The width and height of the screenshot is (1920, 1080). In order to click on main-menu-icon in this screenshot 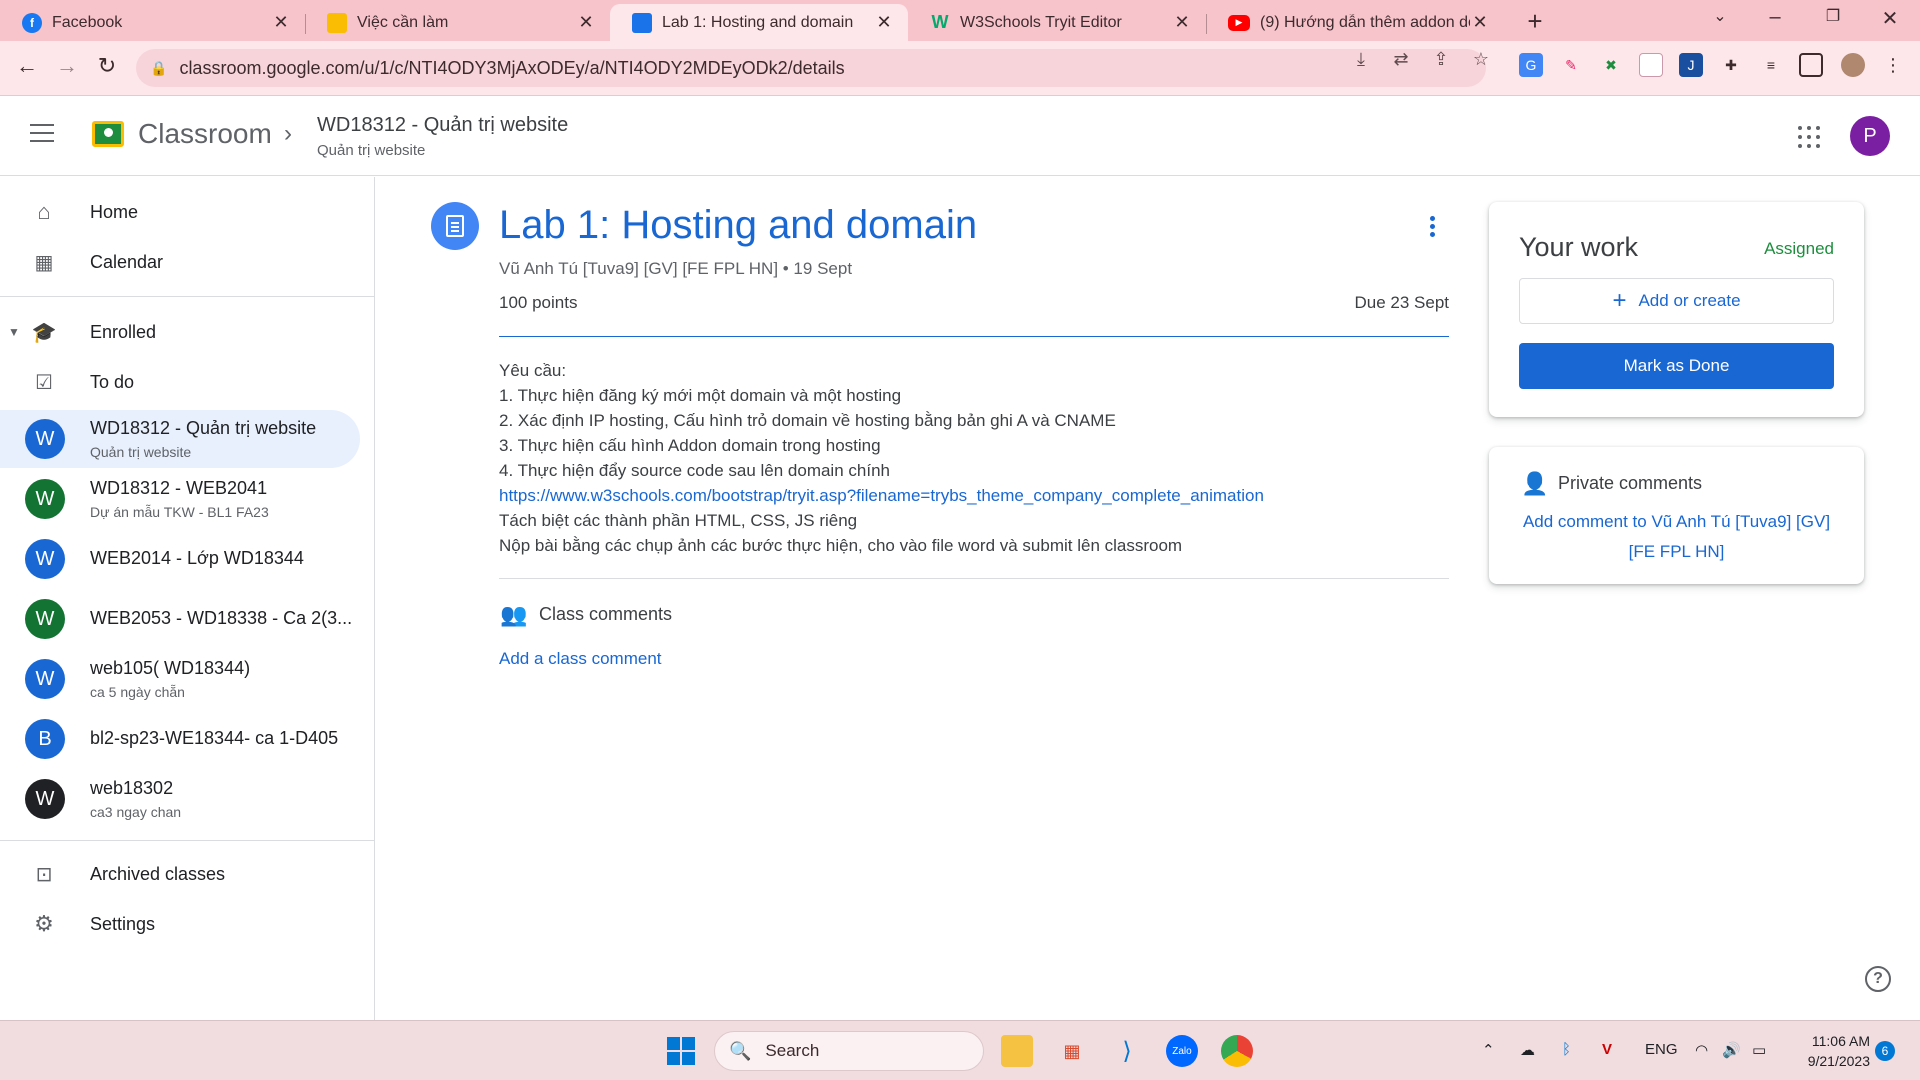, I will do `click(42, 136)`.